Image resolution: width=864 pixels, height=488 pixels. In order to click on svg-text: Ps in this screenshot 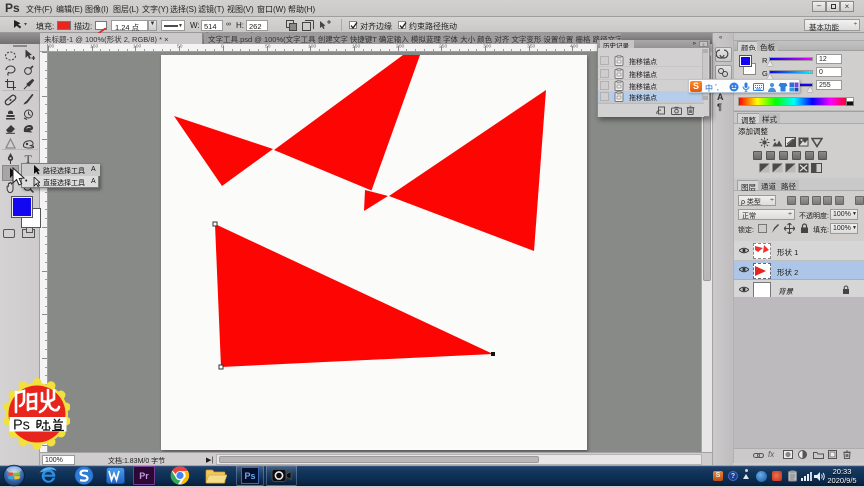, I will do `click(21, 426)`.